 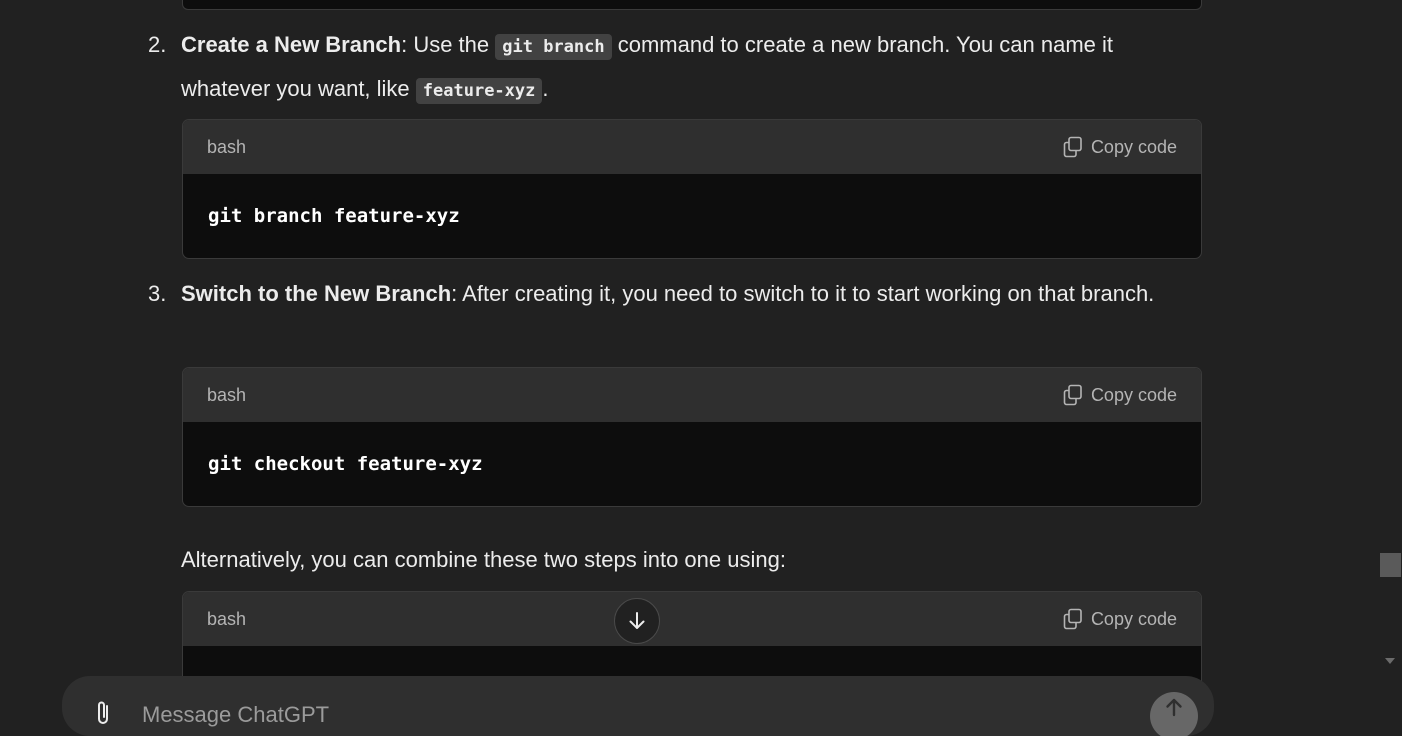 I want to click on step-text: : Use the, so click(x=448, y=44).